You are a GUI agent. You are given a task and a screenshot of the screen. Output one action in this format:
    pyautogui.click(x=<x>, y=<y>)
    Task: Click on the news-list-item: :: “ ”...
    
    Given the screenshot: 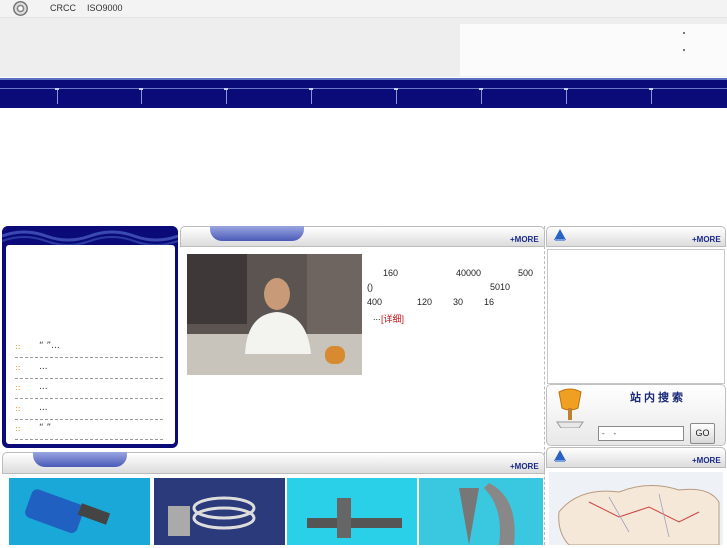 What is the action you would take?
    pyautogui.click(x=89, y=347)
    